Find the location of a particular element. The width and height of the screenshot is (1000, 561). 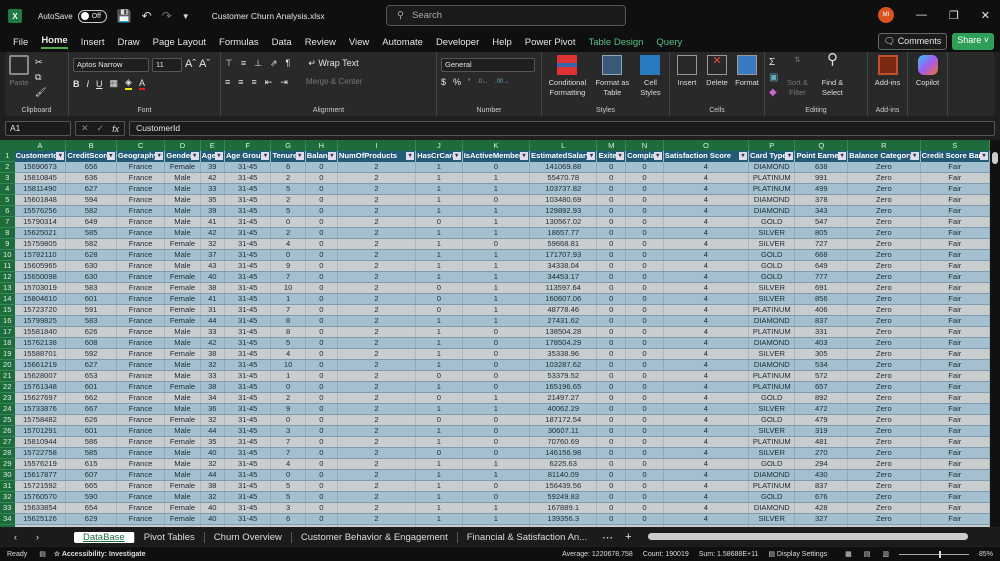

table-cell: 583 is located at coordinates (91, 288).